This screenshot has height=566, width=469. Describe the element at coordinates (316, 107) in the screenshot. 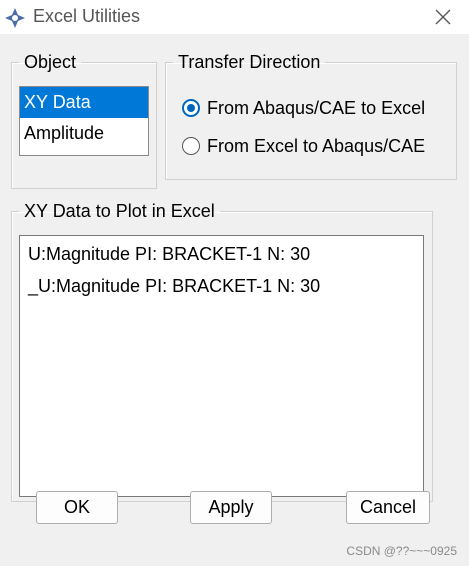

I see `radio-abaqus-to-excel-label: From Abaqus/CAE to Excel` at that location.